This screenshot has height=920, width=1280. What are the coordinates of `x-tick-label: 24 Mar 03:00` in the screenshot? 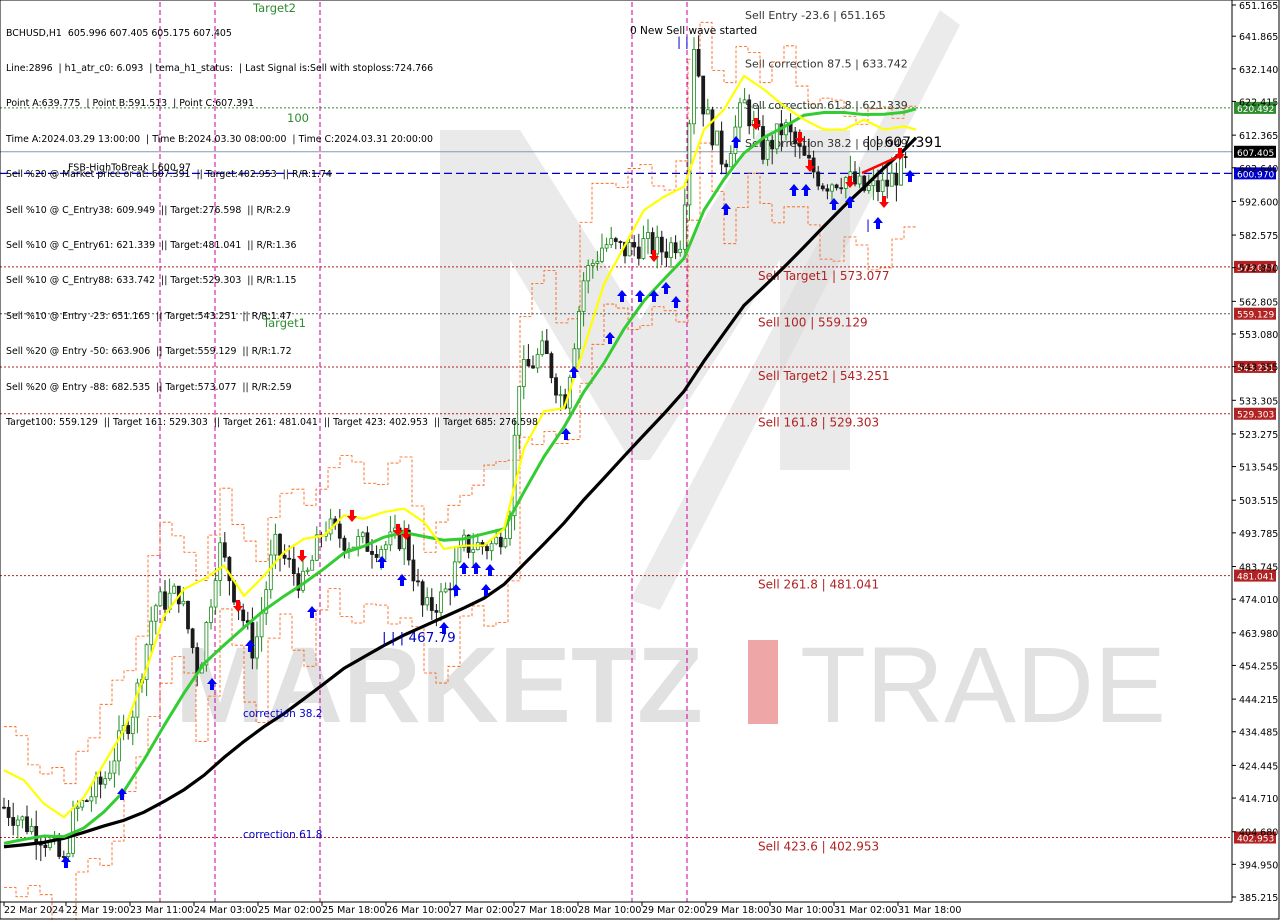 It's located at (225, 910).